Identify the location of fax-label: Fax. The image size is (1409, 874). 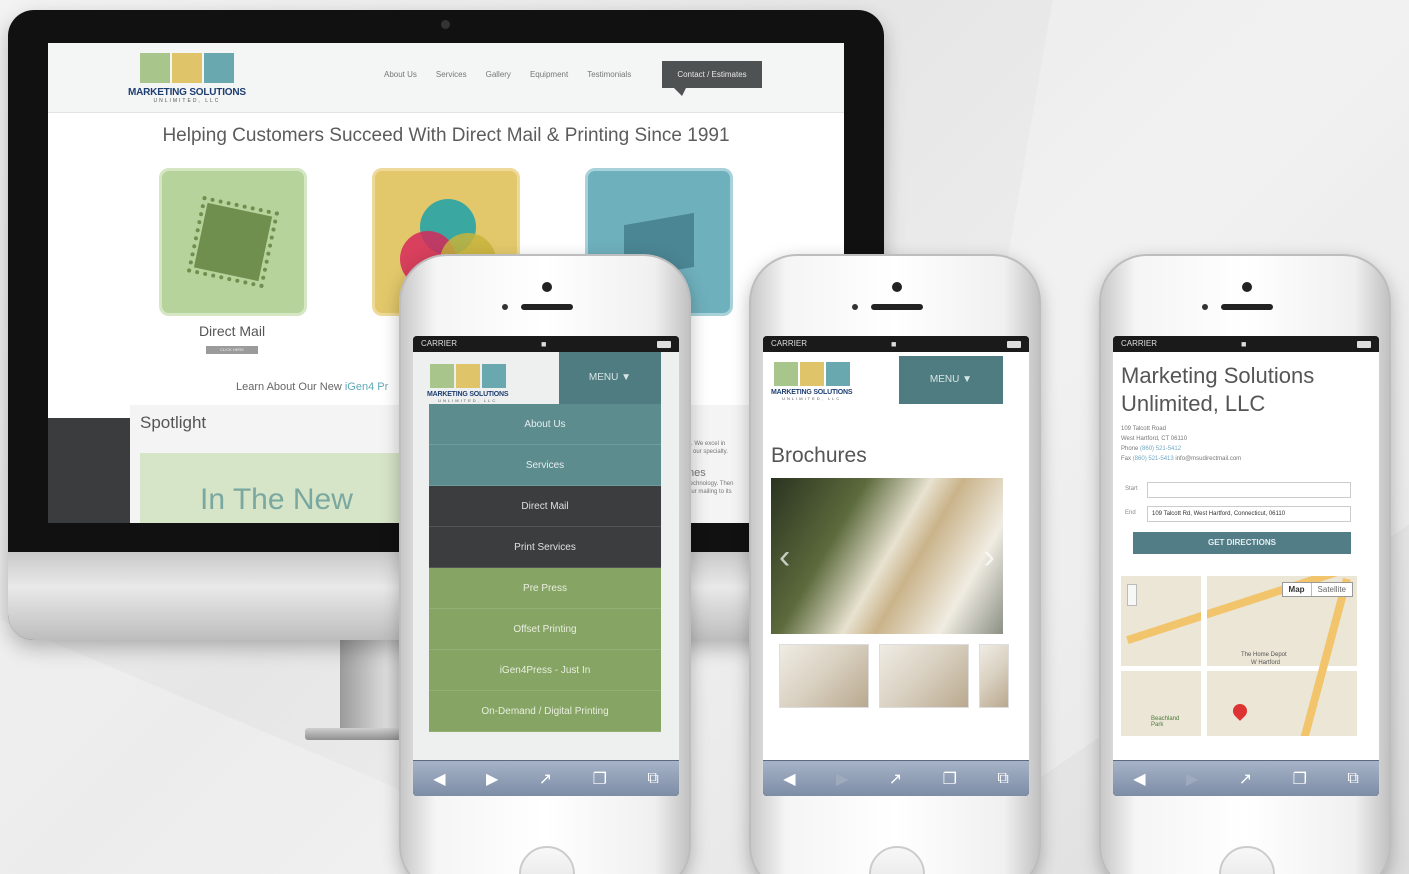
(1126, 459).